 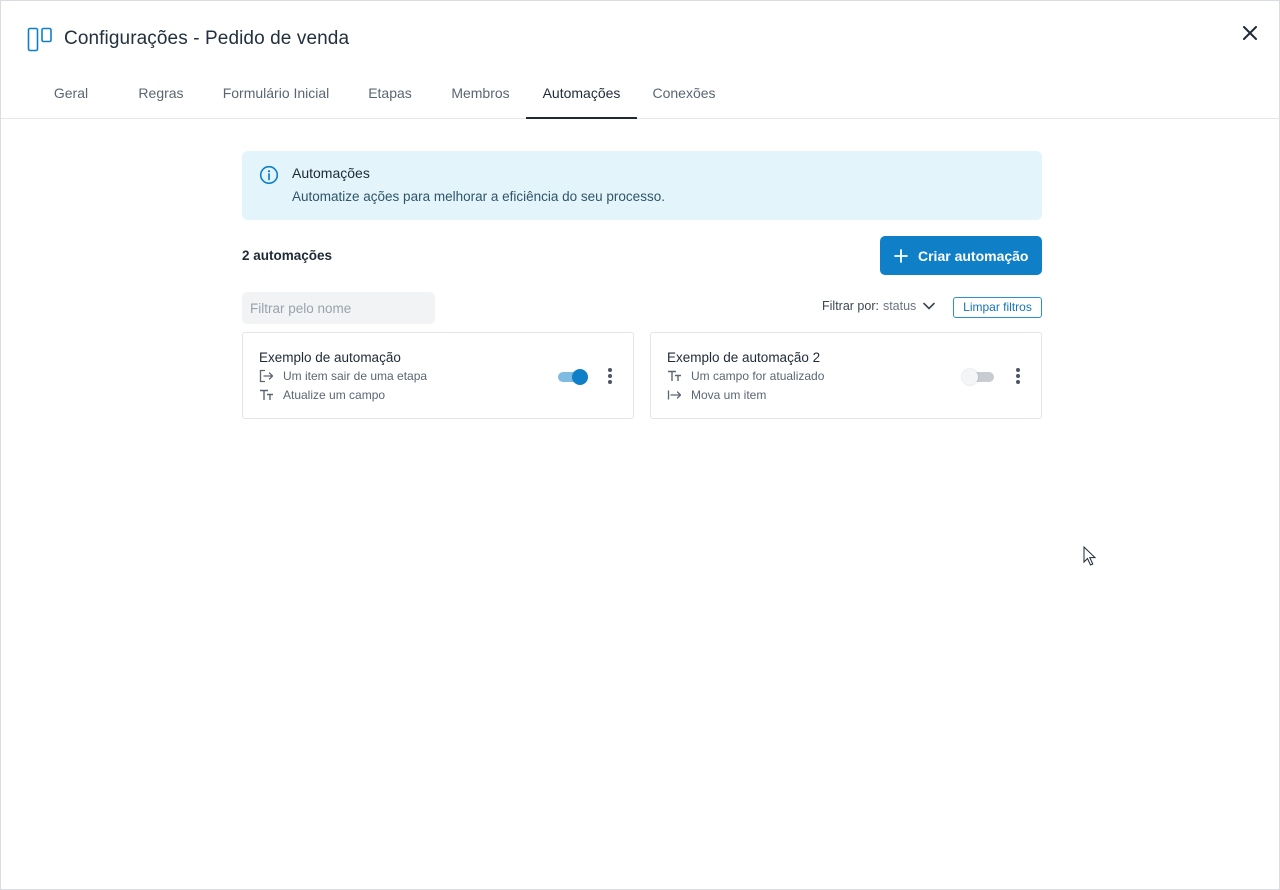 I want to click on info-icon, so click(x=269, y=175).